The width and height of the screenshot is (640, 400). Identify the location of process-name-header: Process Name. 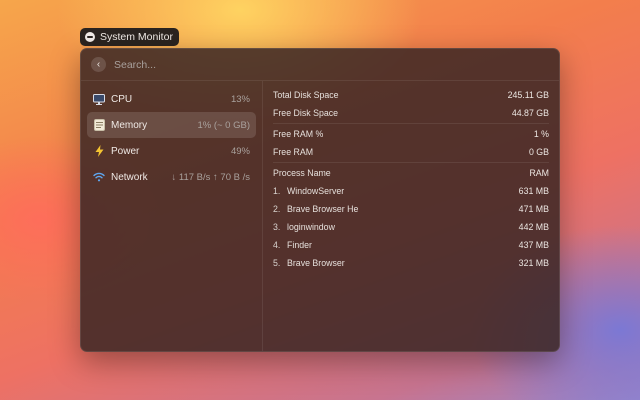
(302, 173).